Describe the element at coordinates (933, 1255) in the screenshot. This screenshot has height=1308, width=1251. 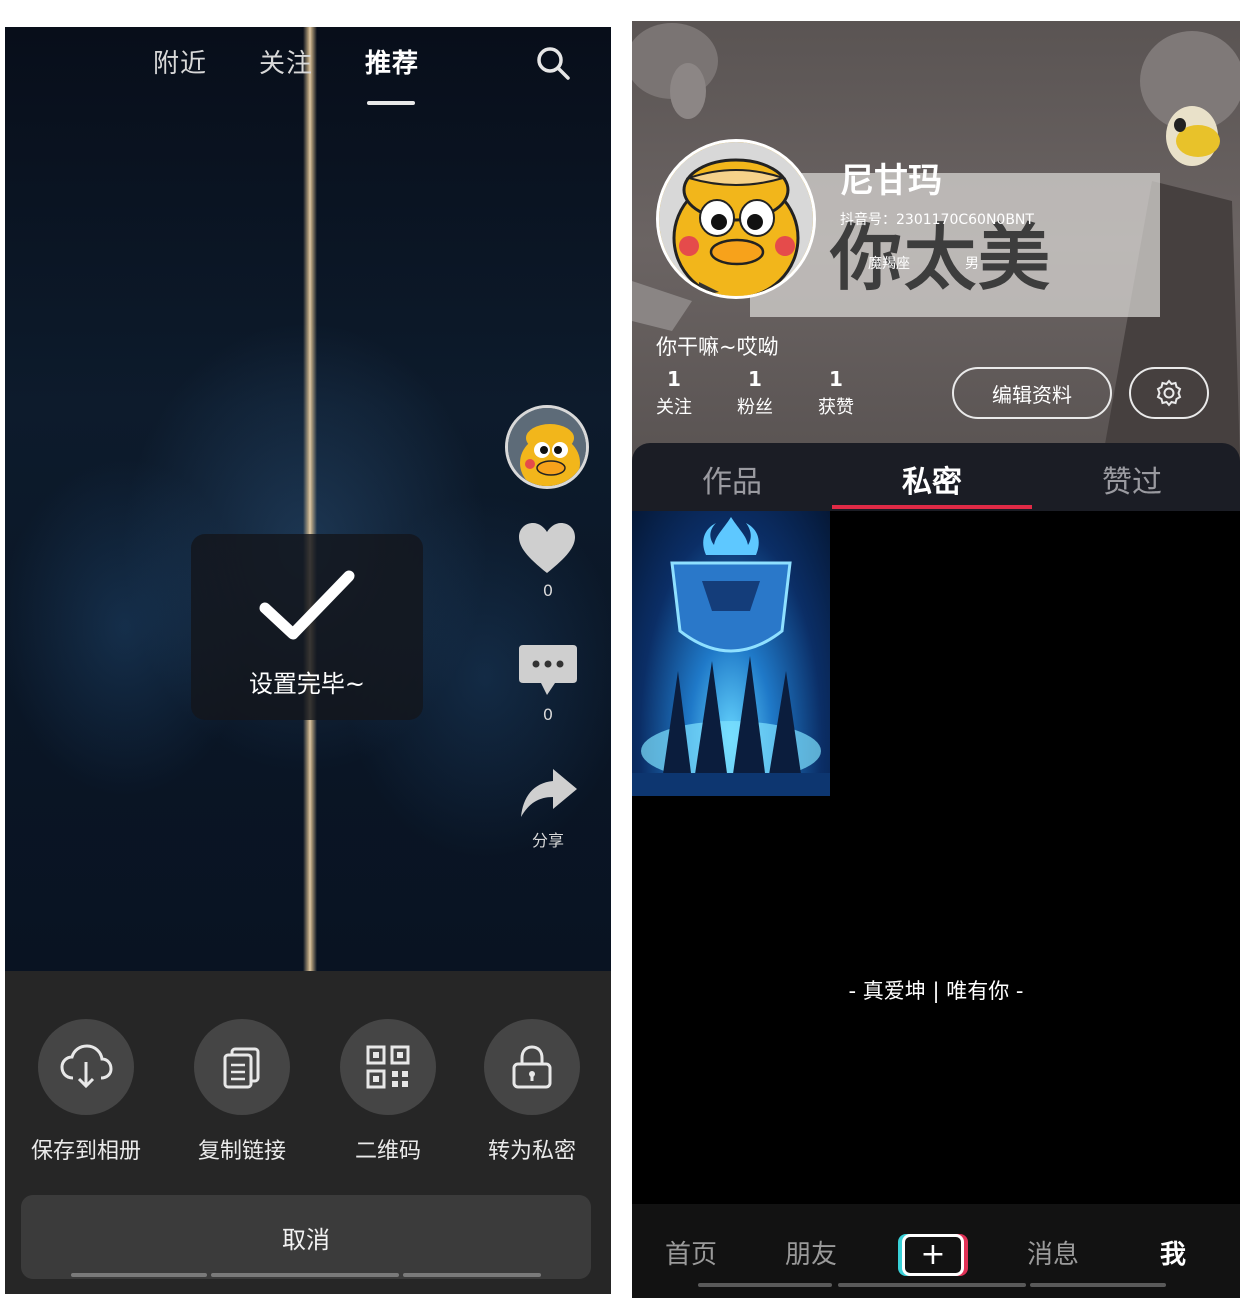
I see `create-post-button: +` at that location.